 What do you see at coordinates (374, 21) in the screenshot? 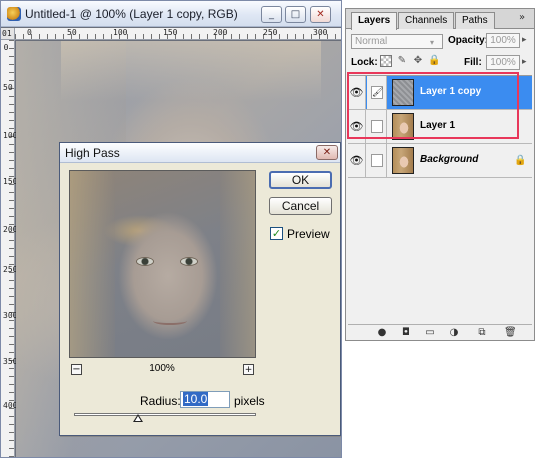
I see `tab-layers: Layers` at bounding box center [374, 21].